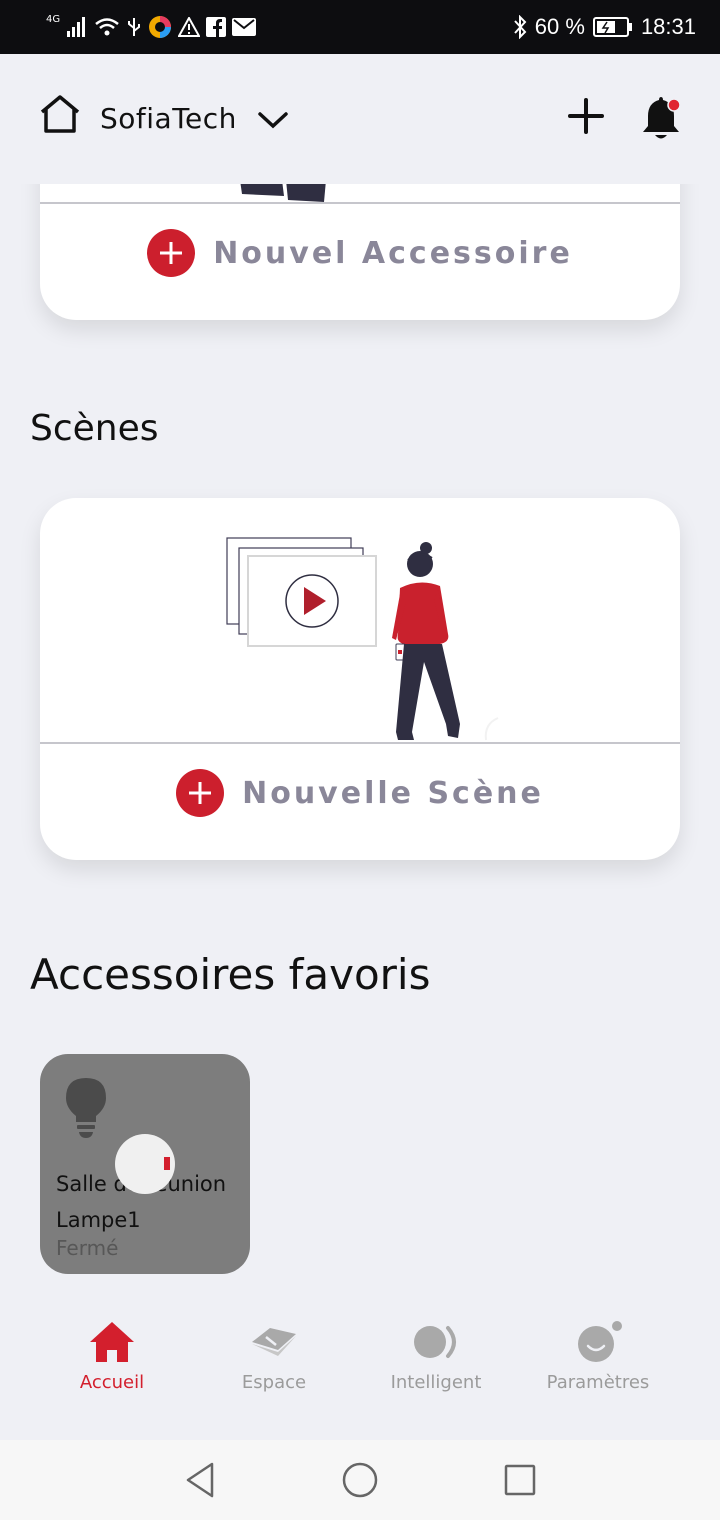 The height and width of the screenshot is (1520, 720). Describe the element at coordinates (598, 1382) in the screenshot. I see `tab-parametres-label: Paramètres` at that location.